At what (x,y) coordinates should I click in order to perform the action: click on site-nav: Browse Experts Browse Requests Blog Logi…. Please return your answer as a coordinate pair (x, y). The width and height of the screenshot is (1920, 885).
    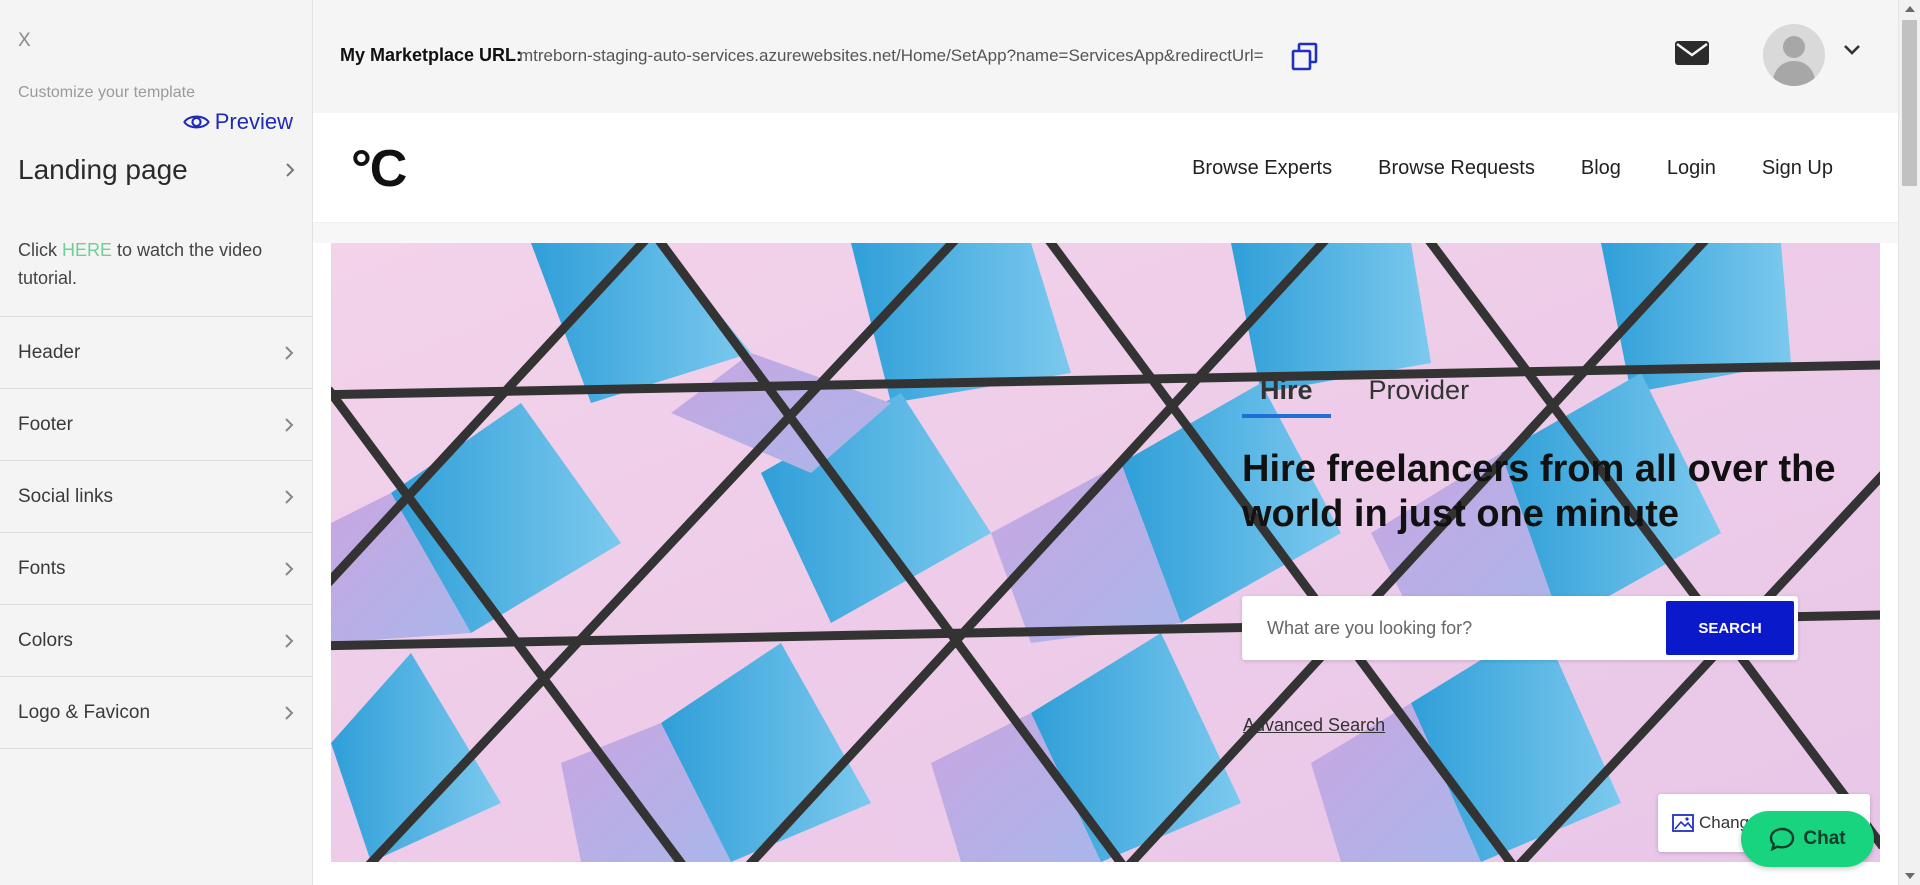
    Looking at the image, I should click on (1512, 168).